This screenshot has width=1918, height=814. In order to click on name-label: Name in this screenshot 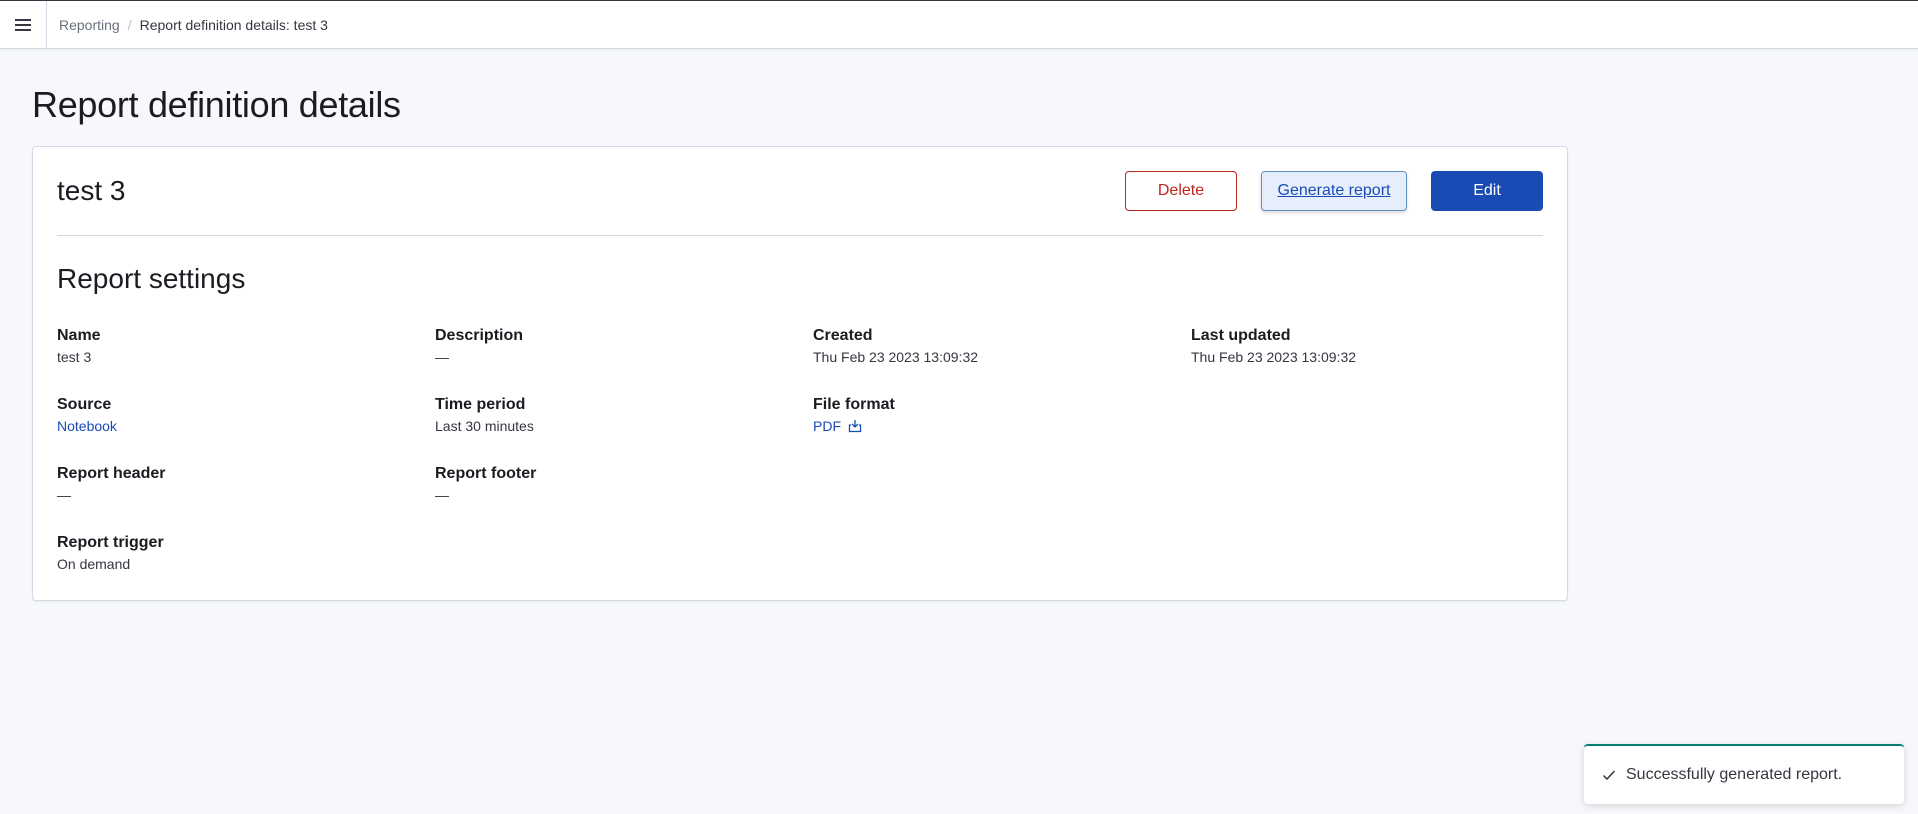, I will do `click(79, 335)`.